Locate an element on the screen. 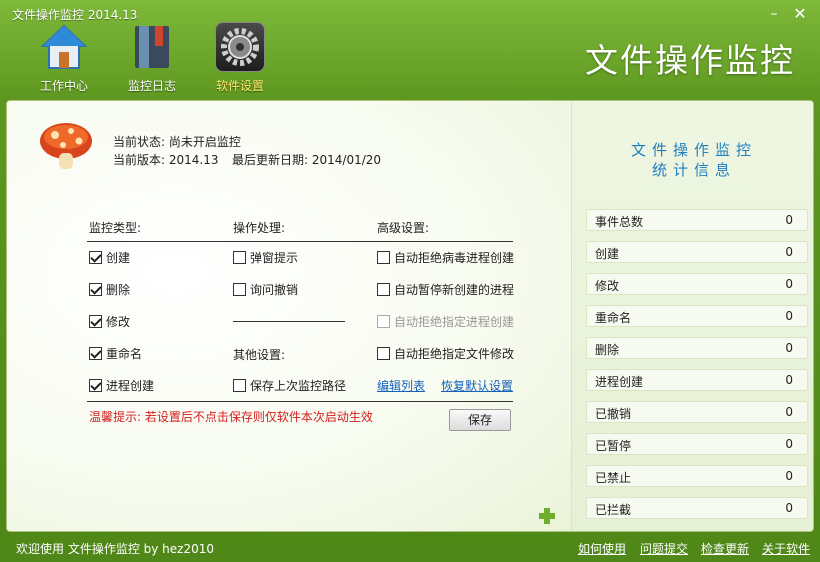  checkbox-rename: 重命名 is located at coordinates (115, 353).